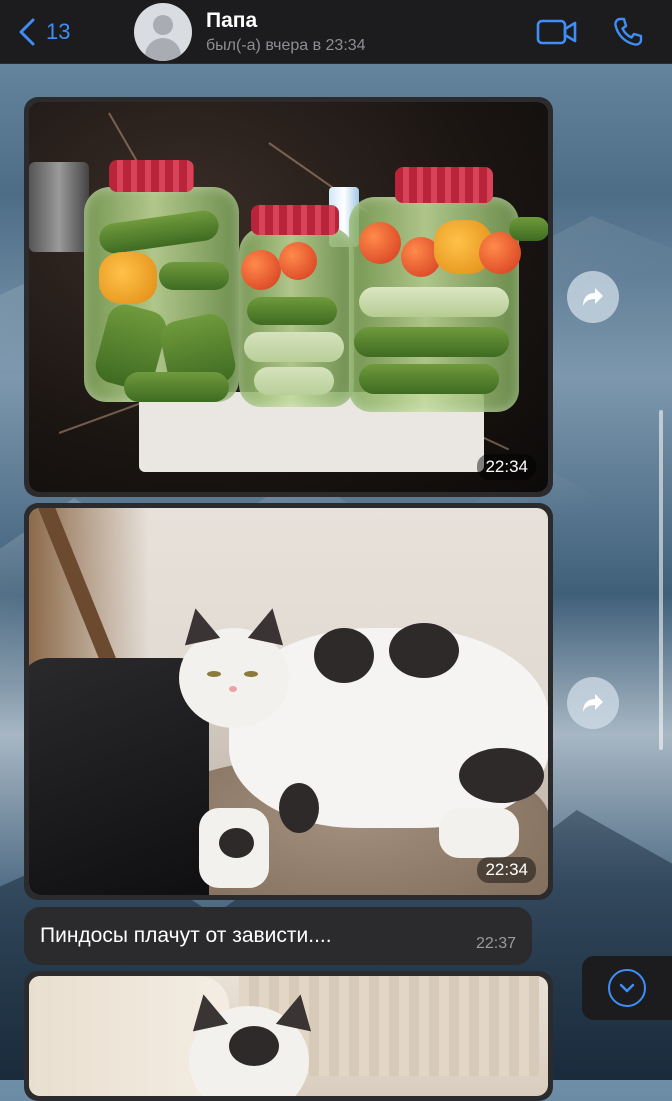  I want to click on video-call-button, so click(557, 32).